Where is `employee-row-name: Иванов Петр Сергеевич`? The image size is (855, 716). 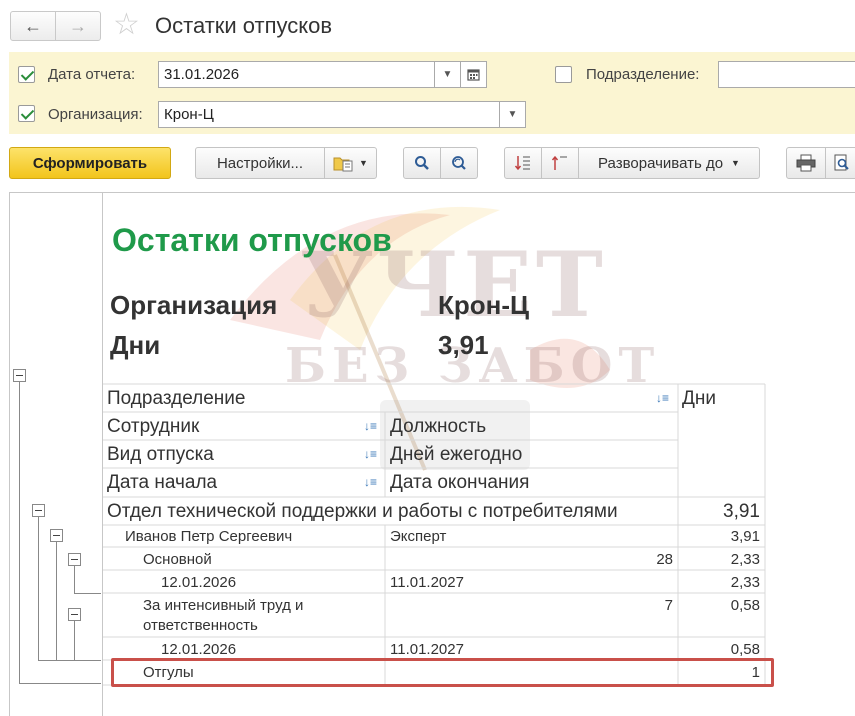 employee-row-name: Иванов Петр Сергеевич is located at coordinates (209, 536).